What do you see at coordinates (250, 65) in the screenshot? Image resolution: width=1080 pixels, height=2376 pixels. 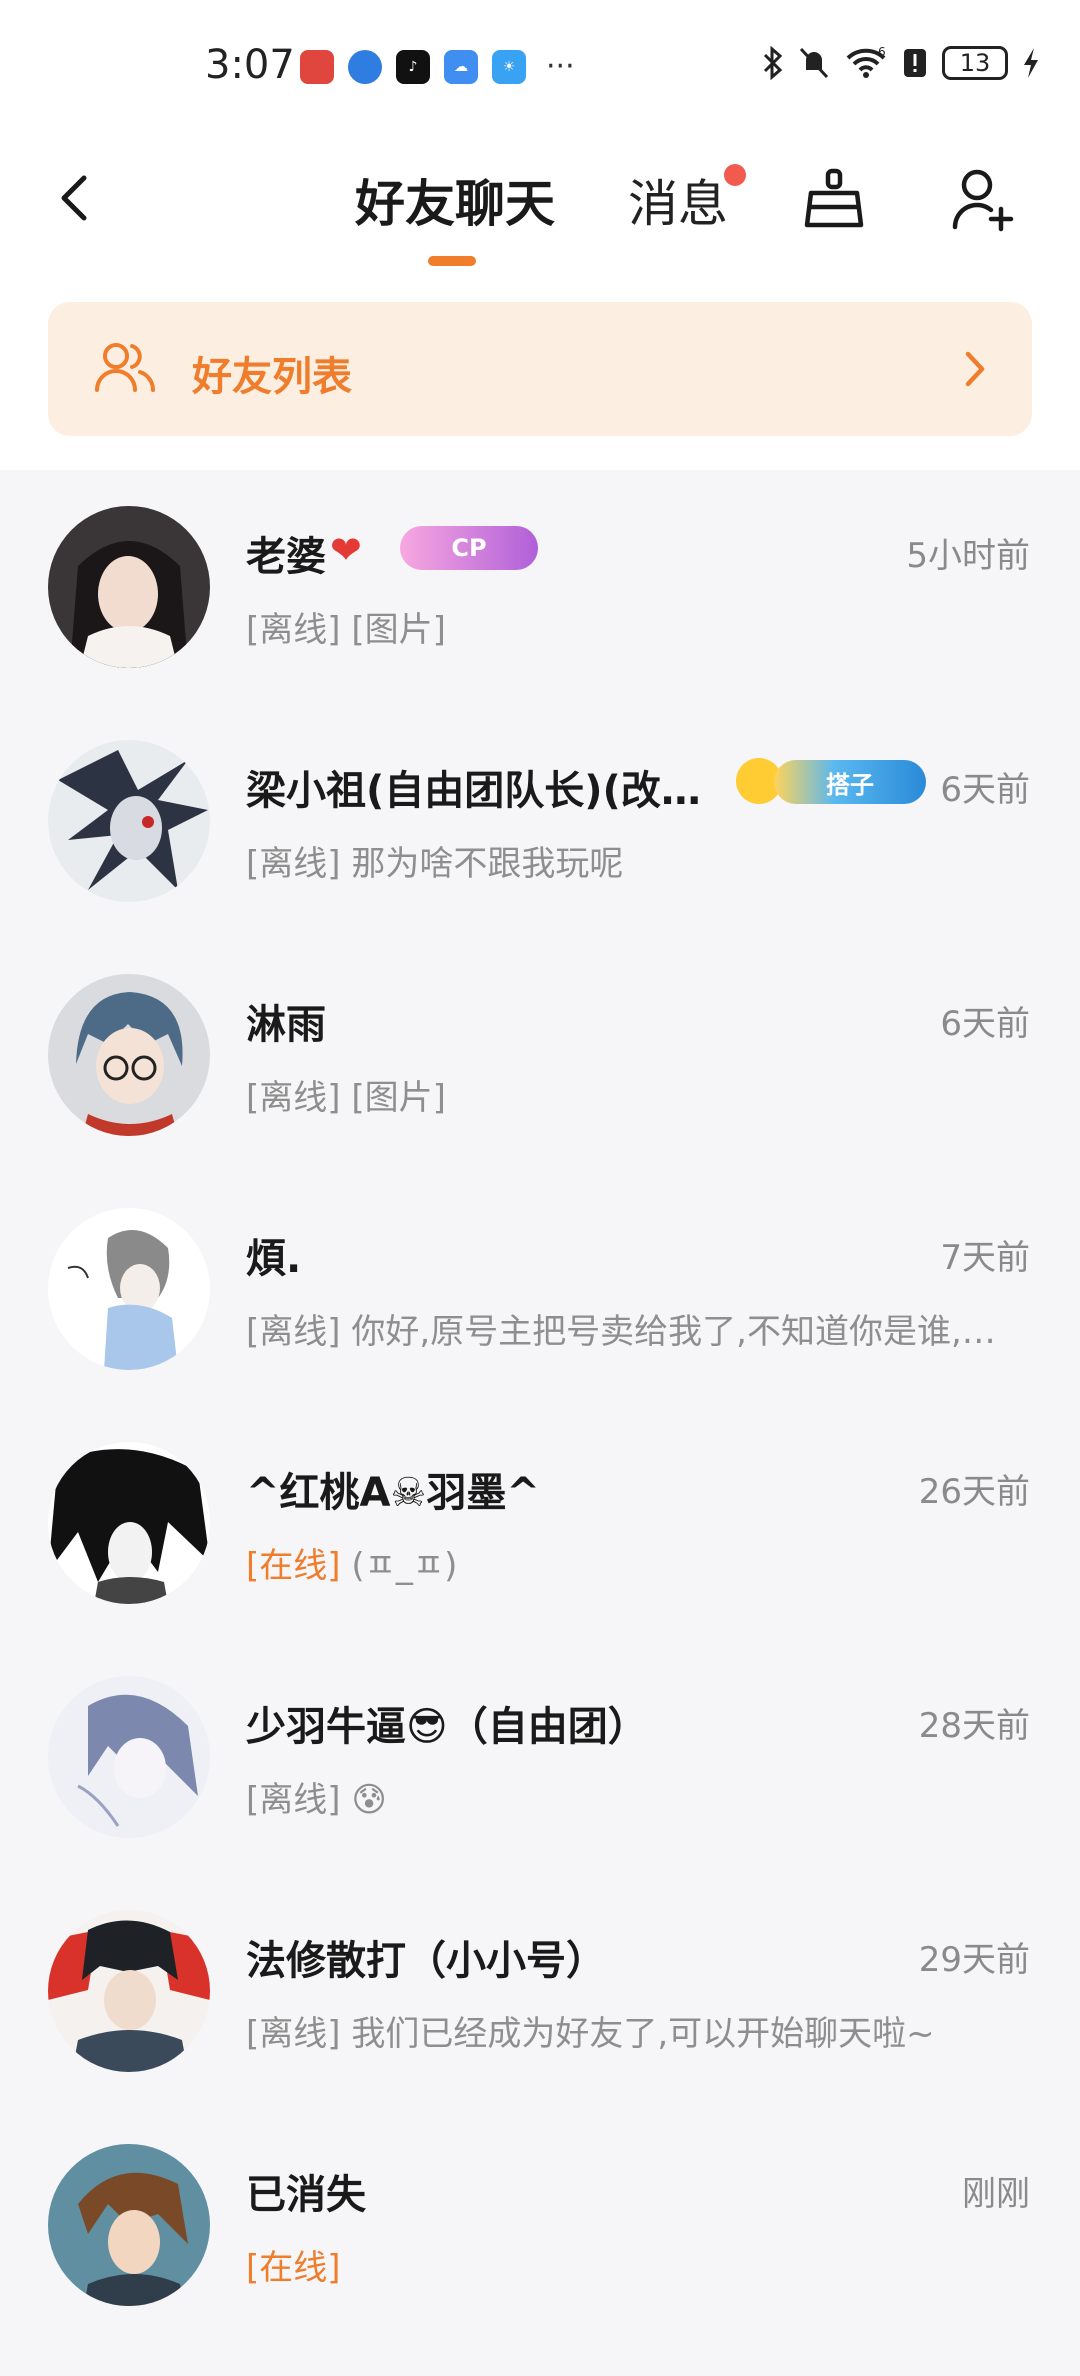 I see `status-time: 3:07` at bounding box center [250, 65].